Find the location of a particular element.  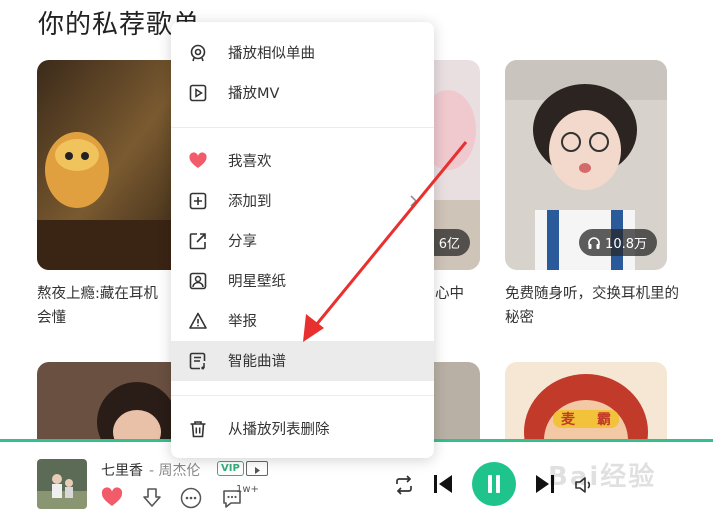

playlist-cover-art is located at coordinates (457, 400).